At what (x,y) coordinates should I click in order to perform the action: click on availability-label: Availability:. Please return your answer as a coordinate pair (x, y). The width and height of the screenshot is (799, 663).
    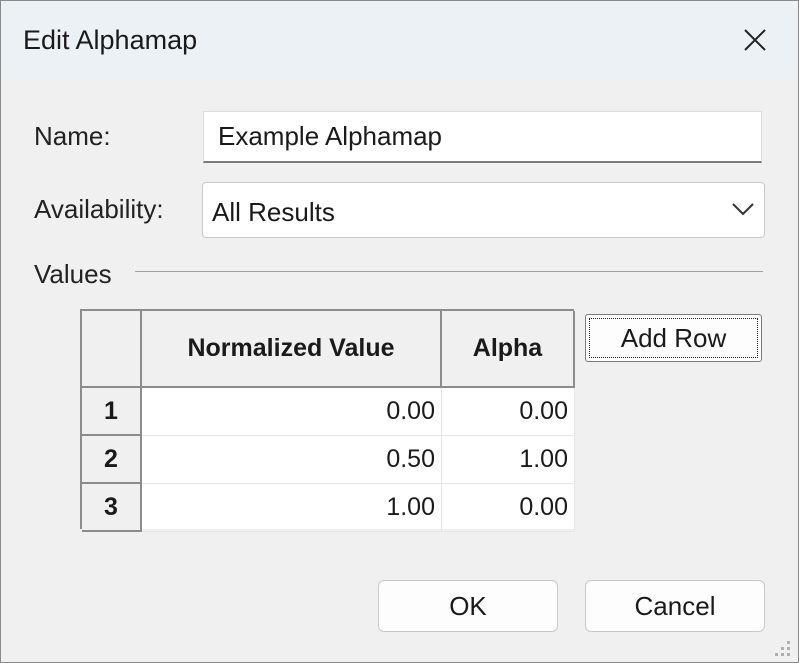
    Looking at the image, I should click on (99, 209).